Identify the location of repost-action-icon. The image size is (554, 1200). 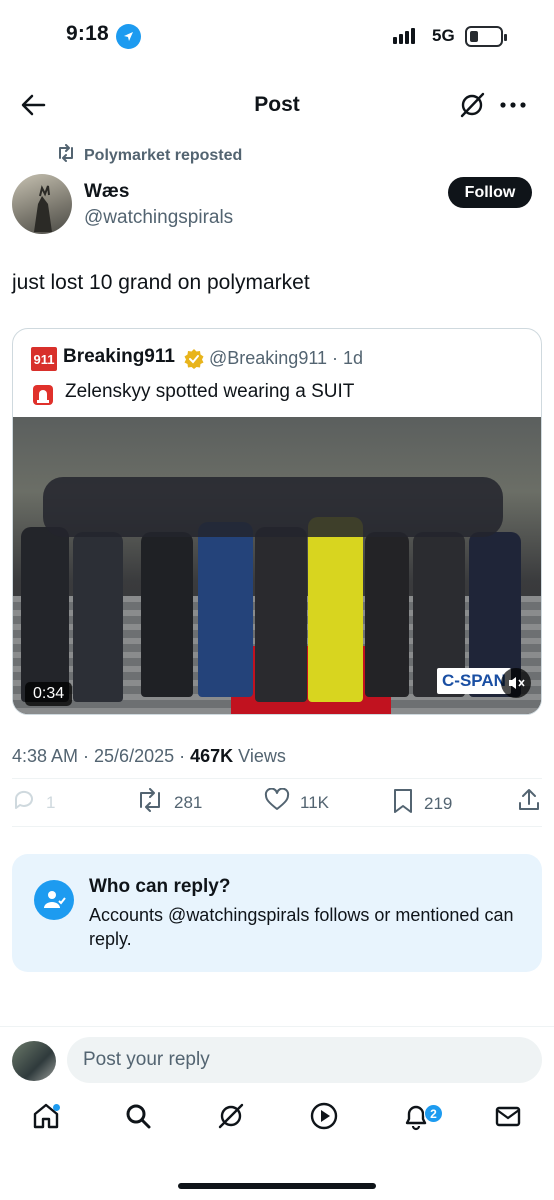
(150, 802).